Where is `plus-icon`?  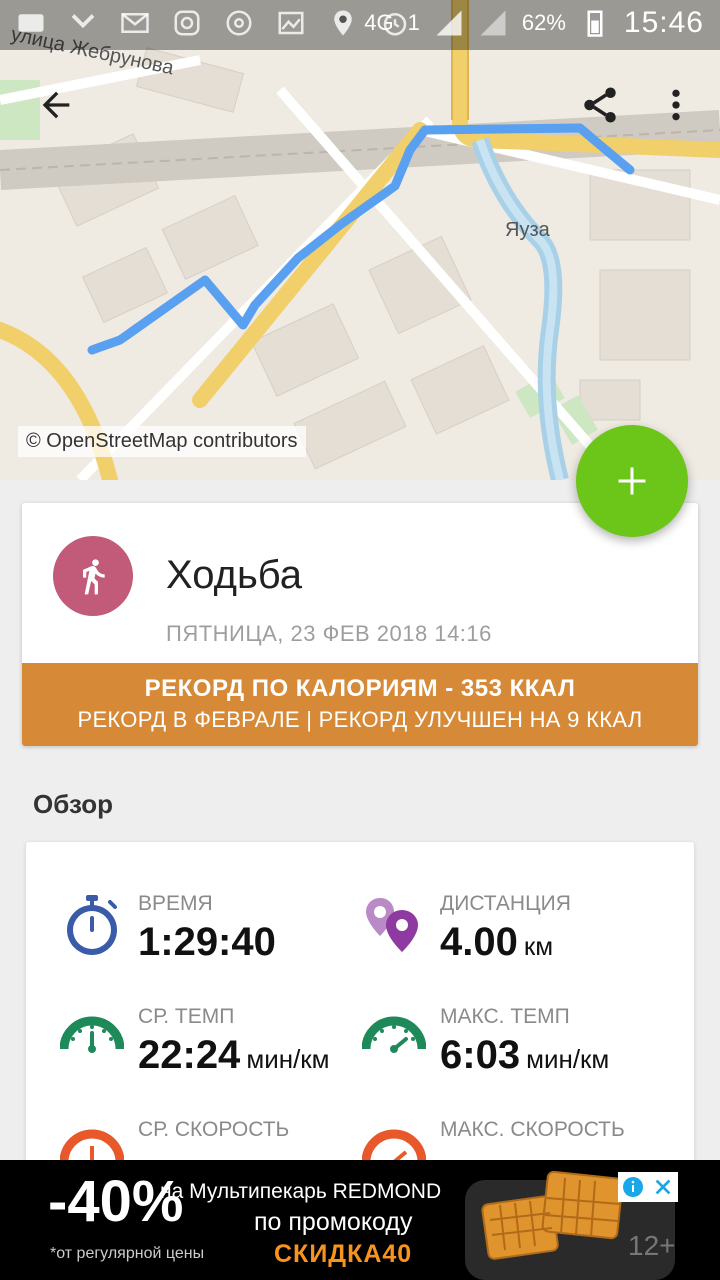 plus-icon is located at coordinates (632, 481).